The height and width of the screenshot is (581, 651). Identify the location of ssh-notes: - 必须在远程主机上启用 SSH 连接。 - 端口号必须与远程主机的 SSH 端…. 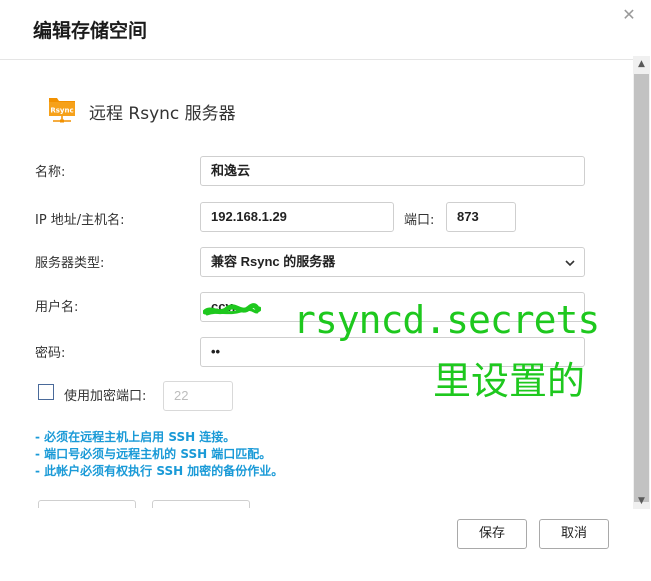
(159, 454).